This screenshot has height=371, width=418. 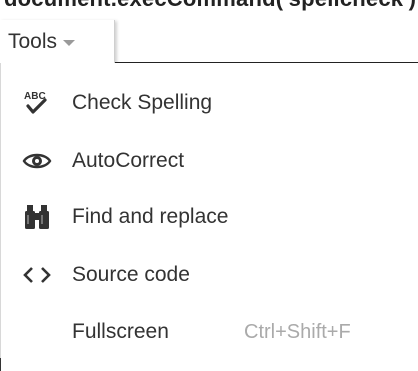 What do you see at coordinates (297, 331) in the screenshot?
I see `menu-item-shortcut: Ctrl+Shift+F` at bounding box center [297, 331].